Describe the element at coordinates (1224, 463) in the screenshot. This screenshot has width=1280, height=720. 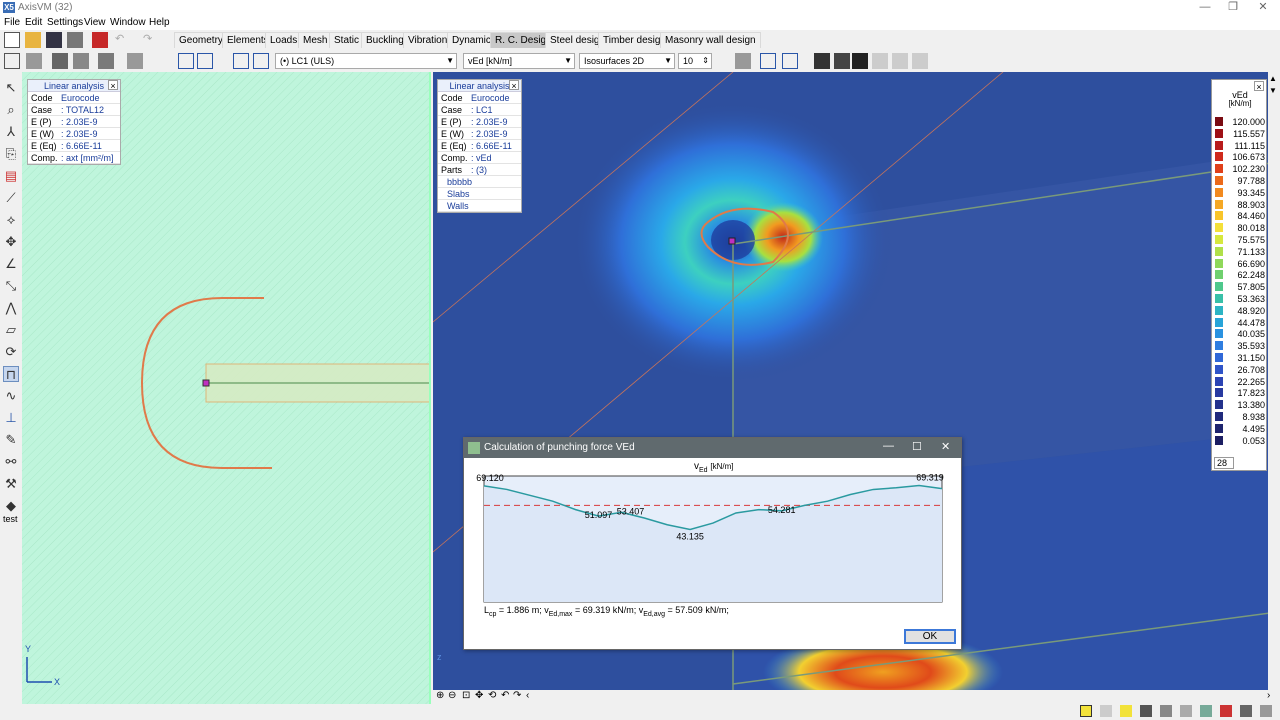
I see `legend-count: 28` at that location.